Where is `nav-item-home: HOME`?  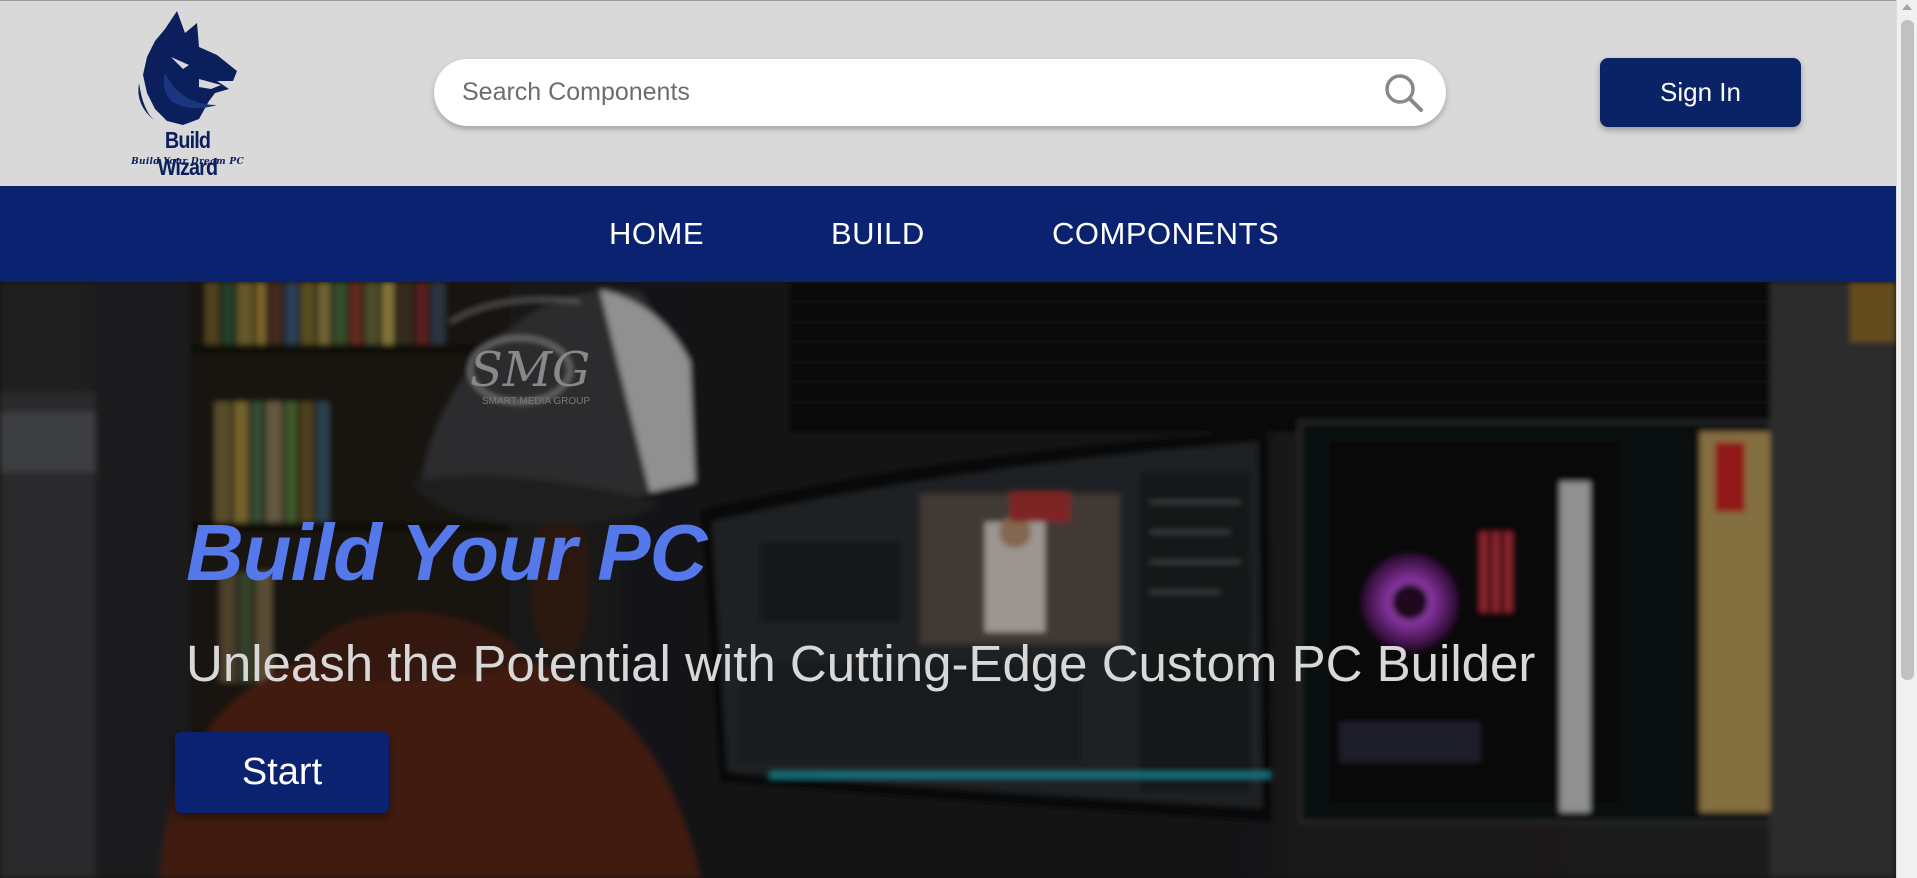 nav-item-home: HOME is located at coordinates (656, 234).